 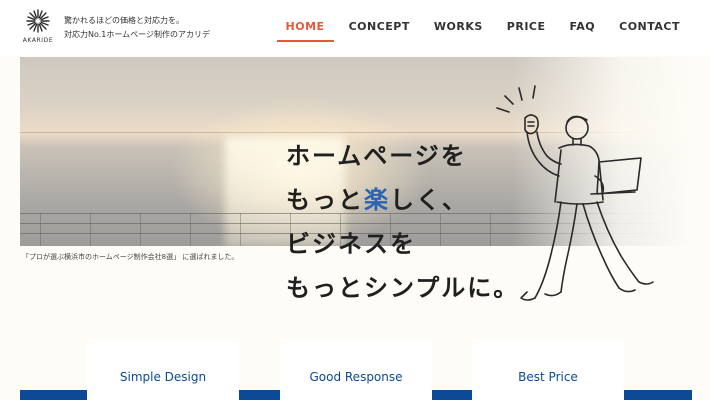 I want to click on feature-title: Best Price, so click(x=548, y=377).